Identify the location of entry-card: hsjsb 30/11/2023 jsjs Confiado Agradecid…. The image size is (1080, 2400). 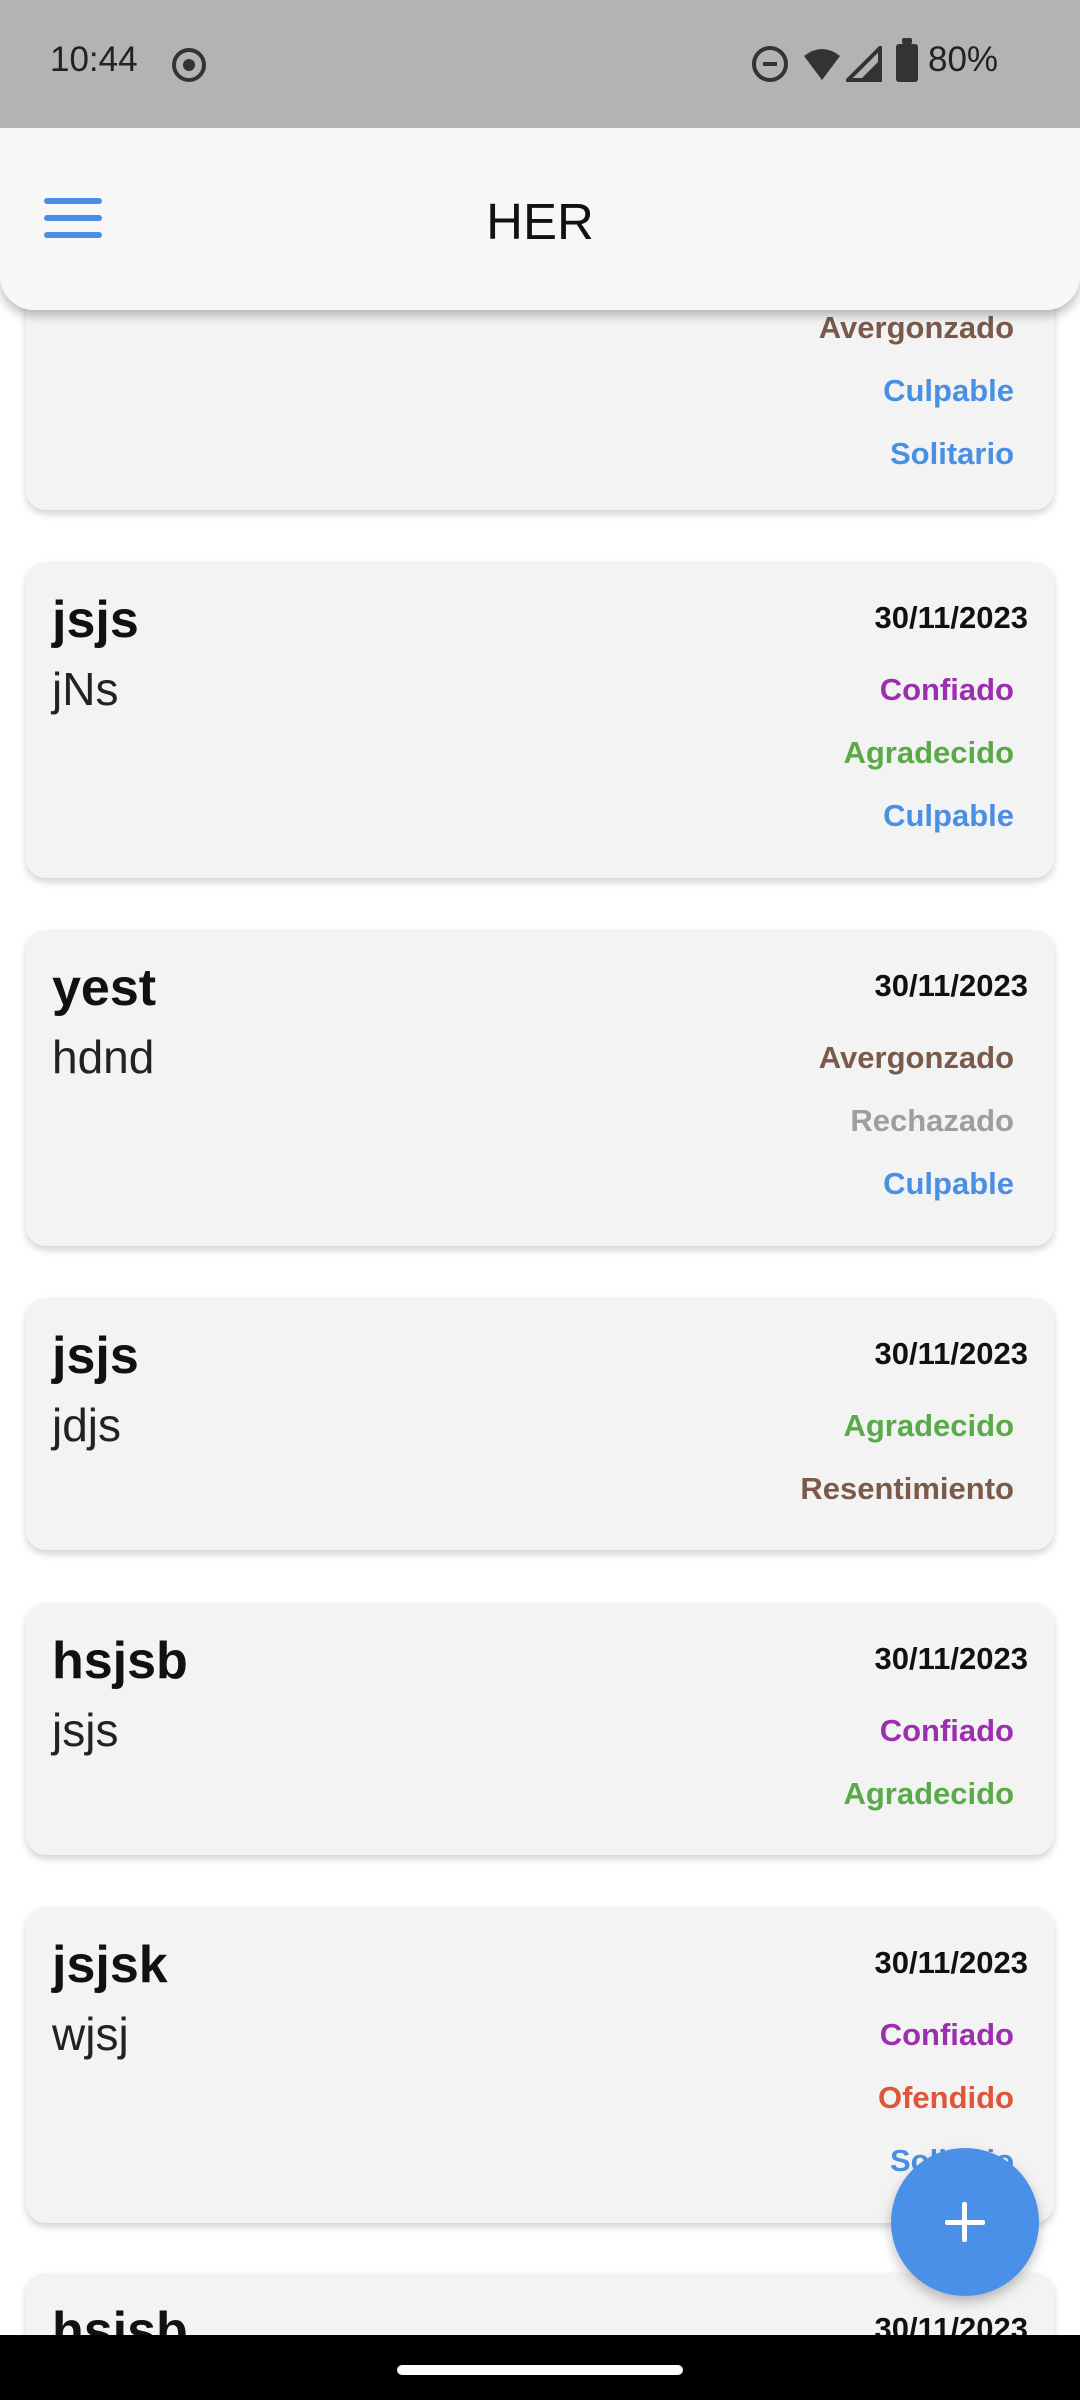
(540, 1729).